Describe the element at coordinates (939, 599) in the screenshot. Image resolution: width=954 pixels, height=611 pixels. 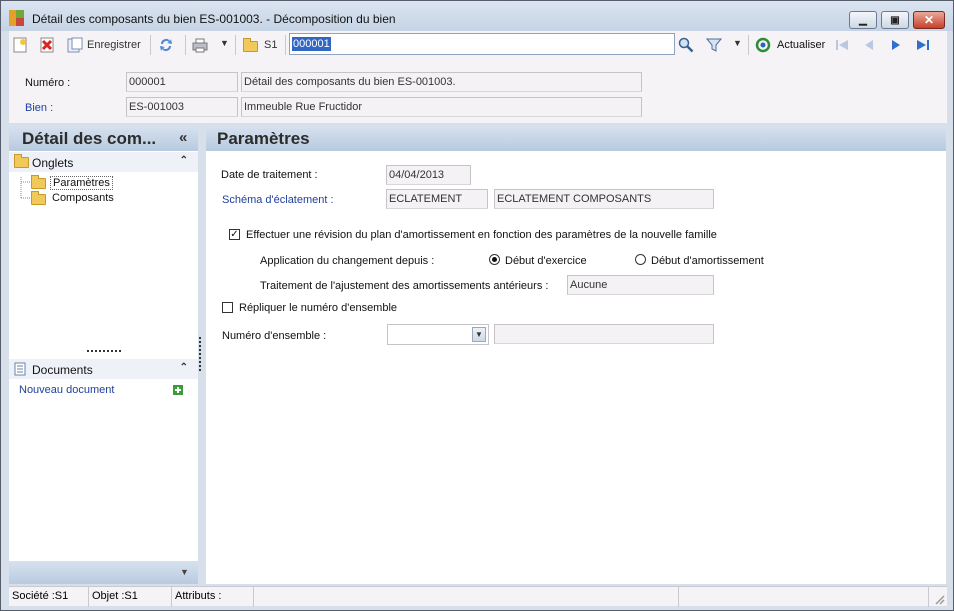
I see `resize-grip-icon` at that location.